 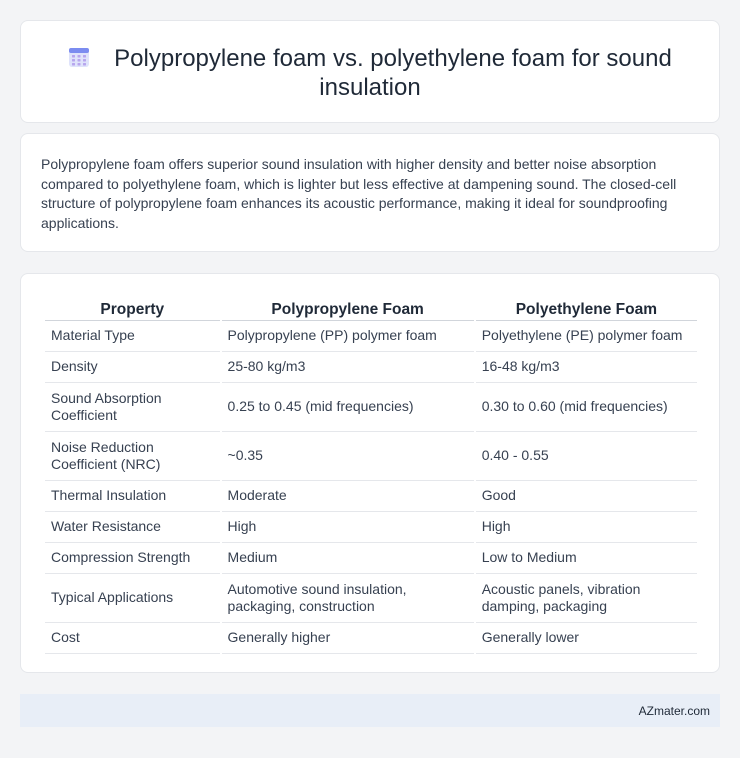 What do you see at coordinates (586, 367) in the screenshot?
I see `polyethylene-cell: 16-48 kg/m3` at bounding box center [586, 367].